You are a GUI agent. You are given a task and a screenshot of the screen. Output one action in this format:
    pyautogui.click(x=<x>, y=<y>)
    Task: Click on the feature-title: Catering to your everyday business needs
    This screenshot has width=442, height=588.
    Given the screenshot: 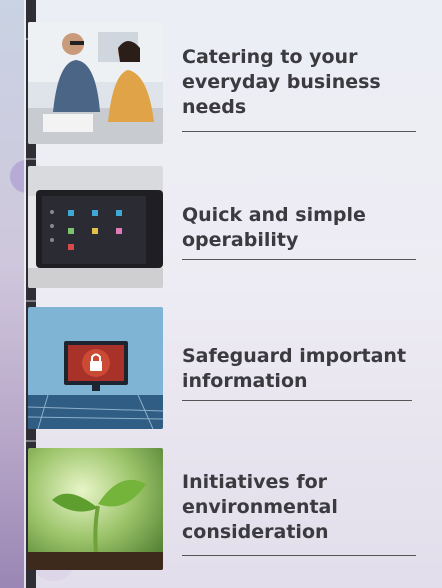 What is the action you would take?
    pyautogui.click(x=300, y=82)
    